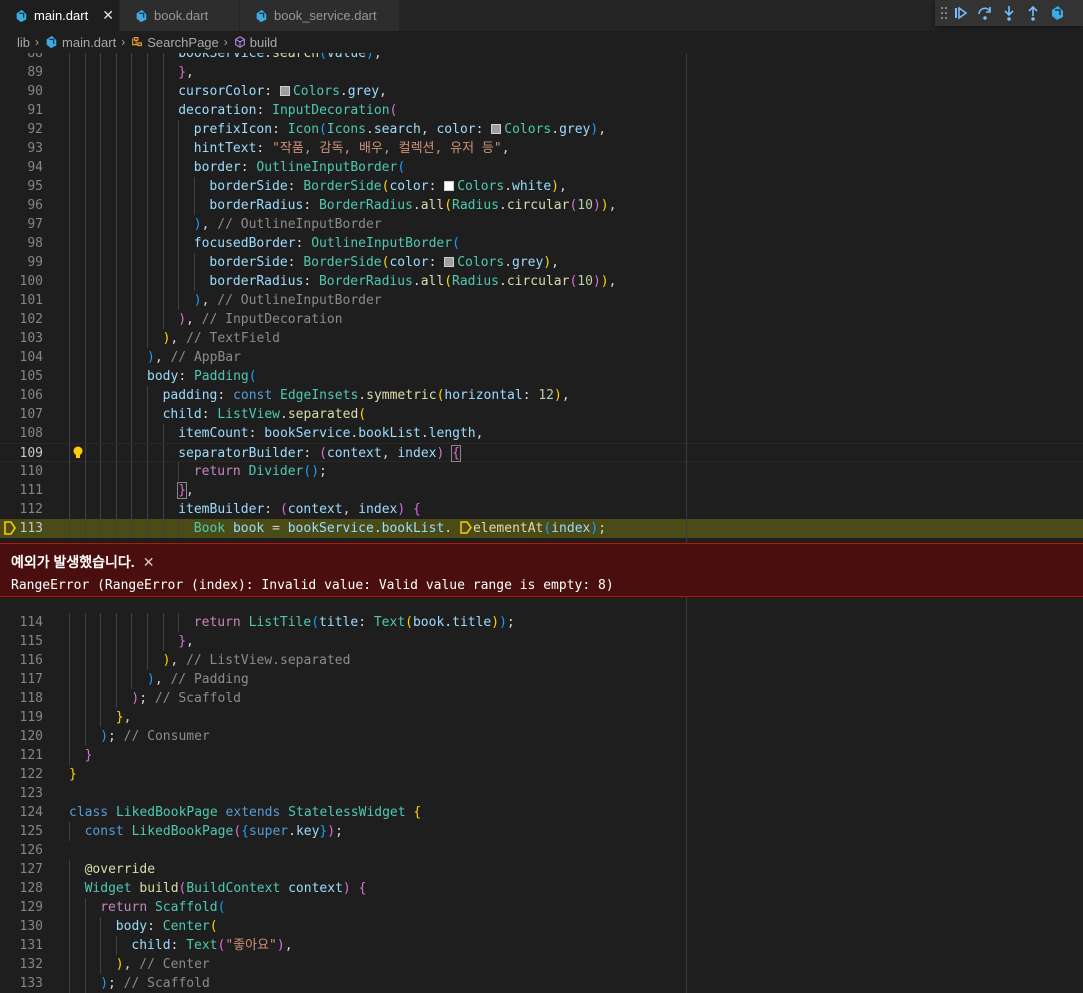  Describe the element at coordinates (541, 110) in the screenshot. I see `code-line: 91 decoration: InputDecoration(` at that location.